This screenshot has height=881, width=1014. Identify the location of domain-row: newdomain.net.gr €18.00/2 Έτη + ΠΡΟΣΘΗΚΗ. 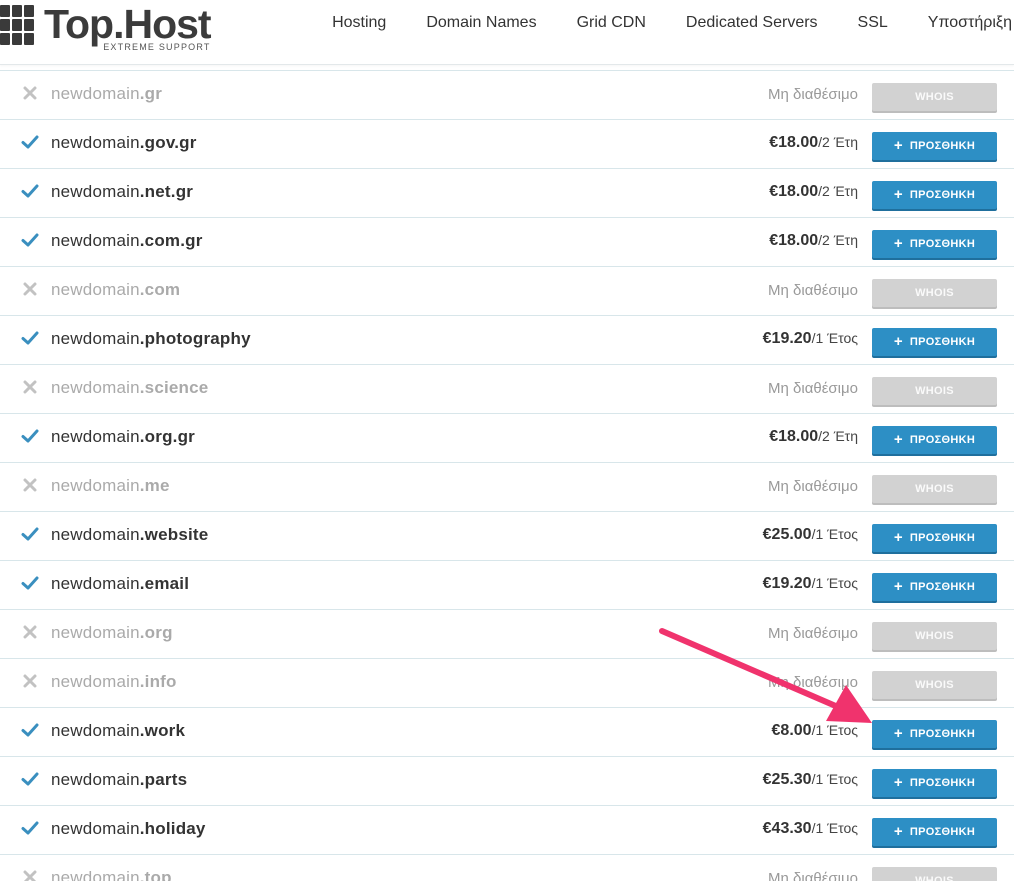
(507, 193).